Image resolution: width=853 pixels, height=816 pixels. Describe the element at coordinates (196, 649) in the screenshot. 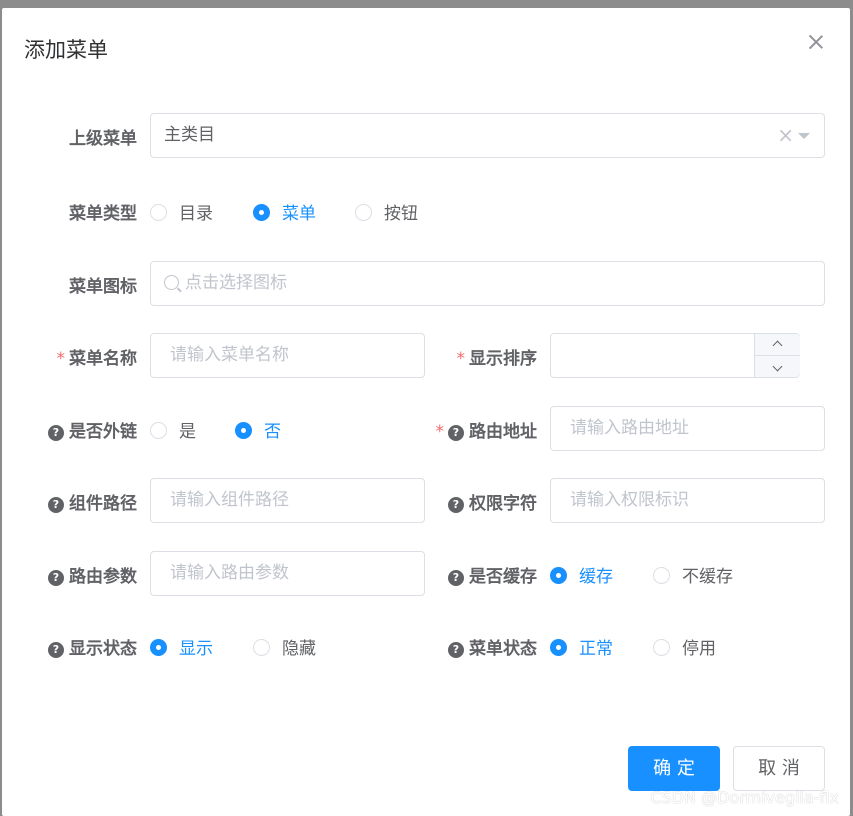

I see `radio-label: 显示` at that location.